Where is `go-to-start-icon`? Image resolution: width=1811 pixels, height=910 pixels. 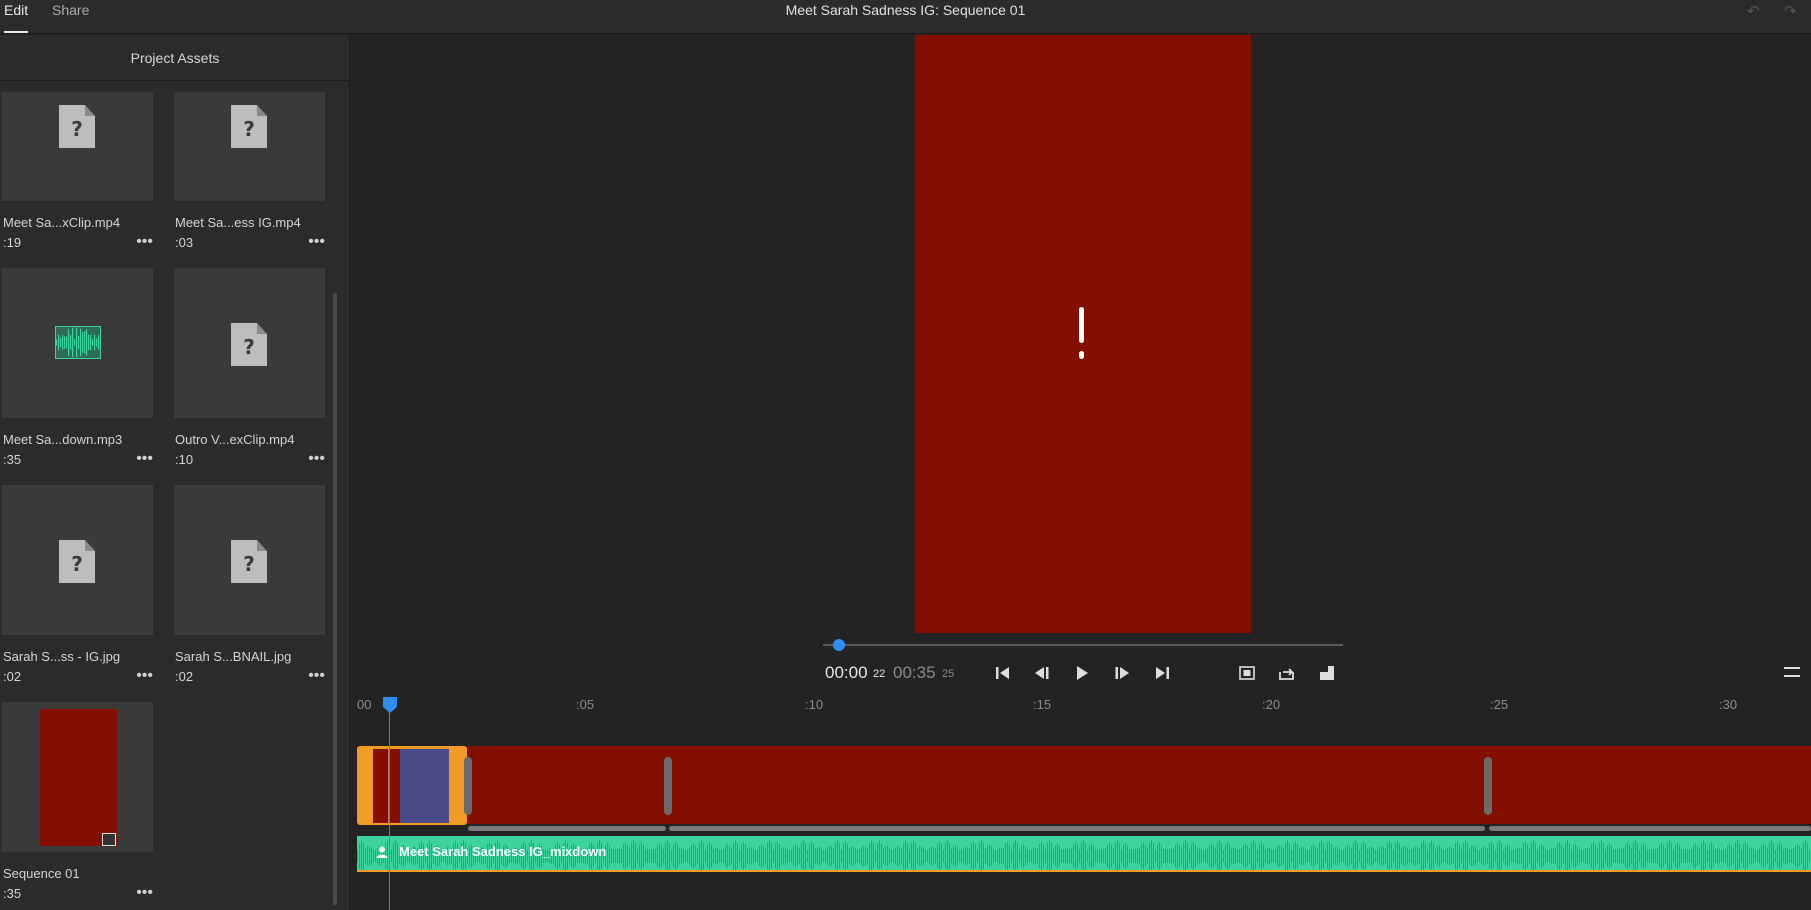 go-to-start-icon is located at coordinates (1003, 673).